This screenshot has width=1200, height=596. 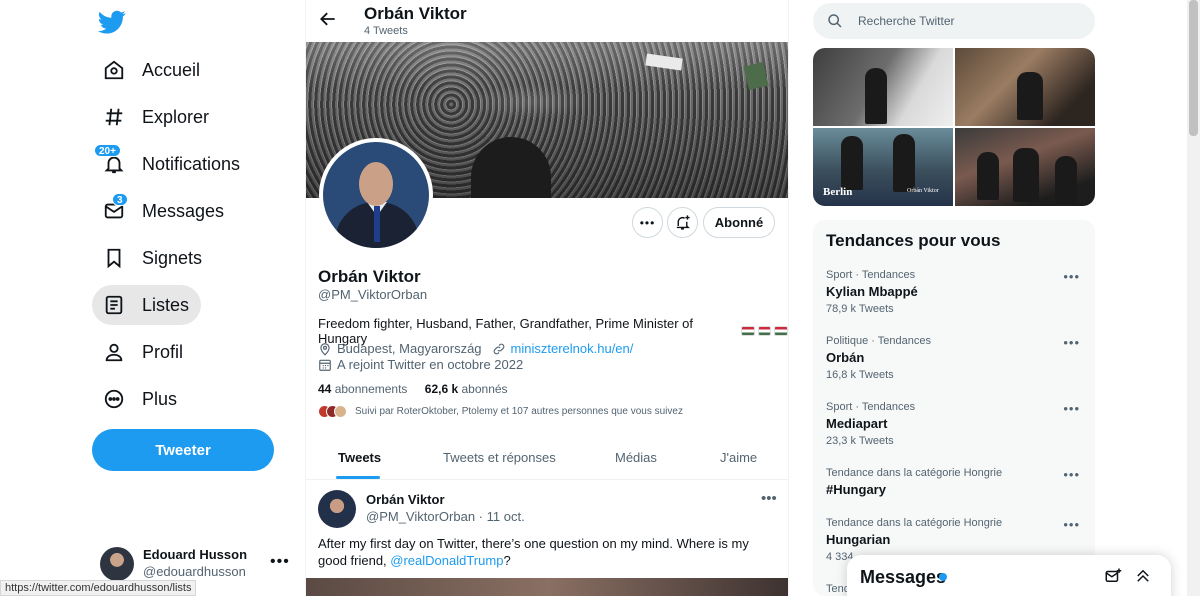 I want to click on new-message-icon, so click(x=1113, y=576).